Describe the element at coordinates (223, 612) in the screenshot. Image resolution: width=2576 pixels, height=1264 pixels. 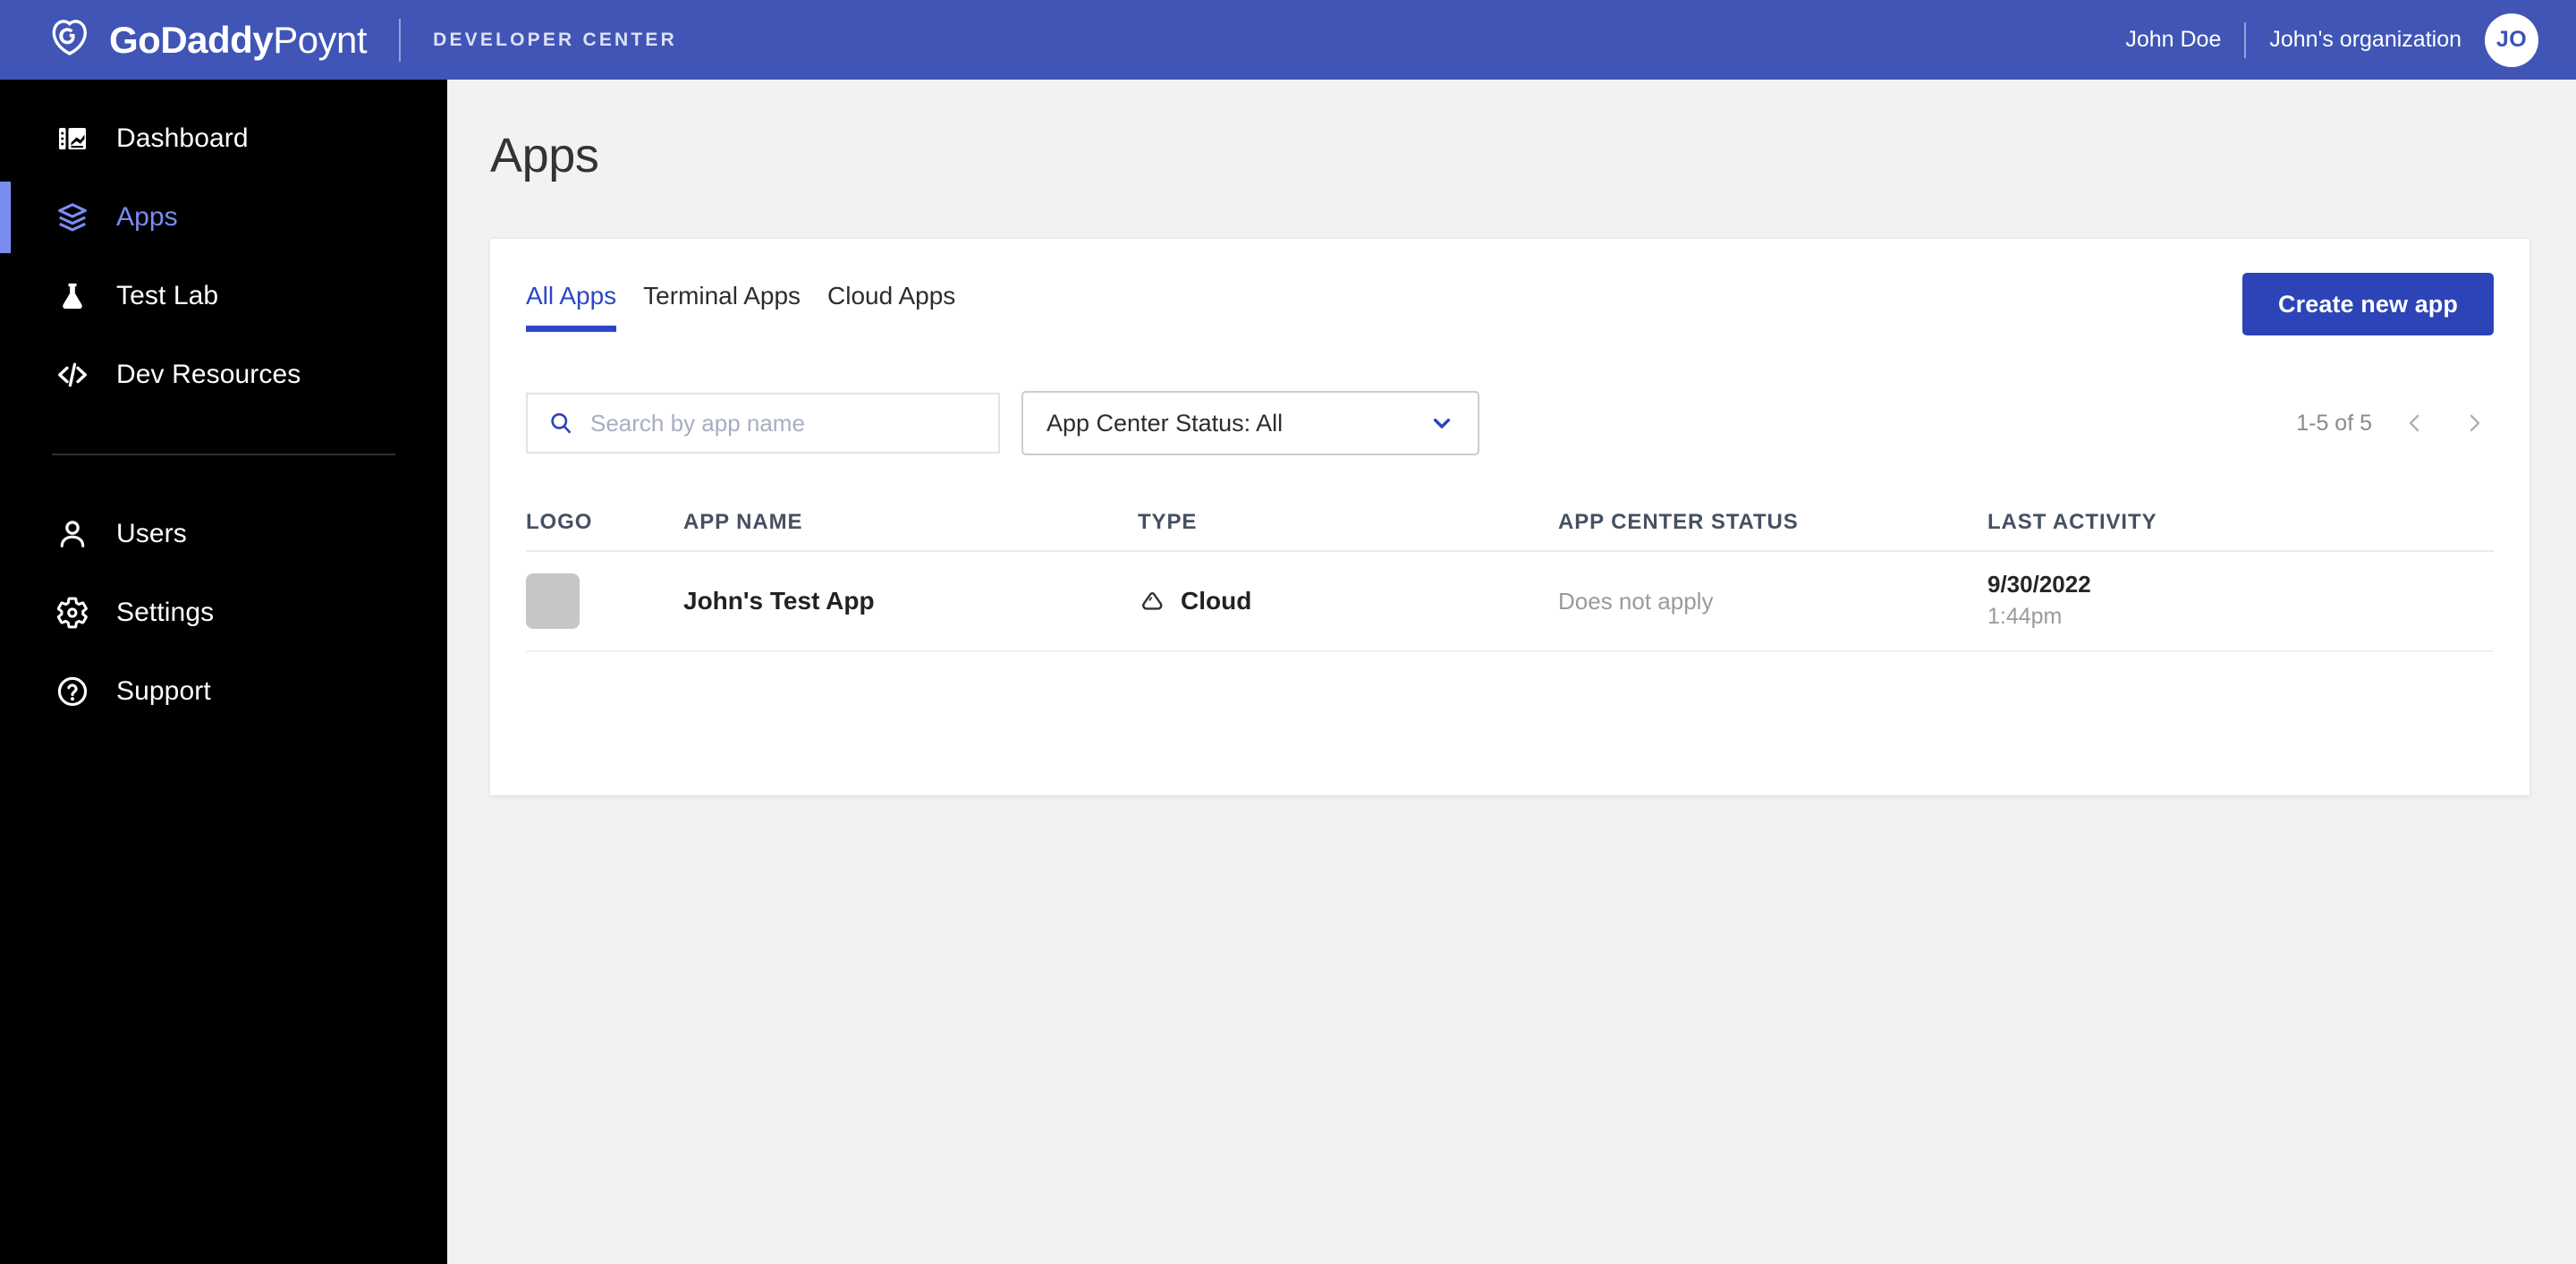
I see `sidebar-item-settings: Settings` at that location.